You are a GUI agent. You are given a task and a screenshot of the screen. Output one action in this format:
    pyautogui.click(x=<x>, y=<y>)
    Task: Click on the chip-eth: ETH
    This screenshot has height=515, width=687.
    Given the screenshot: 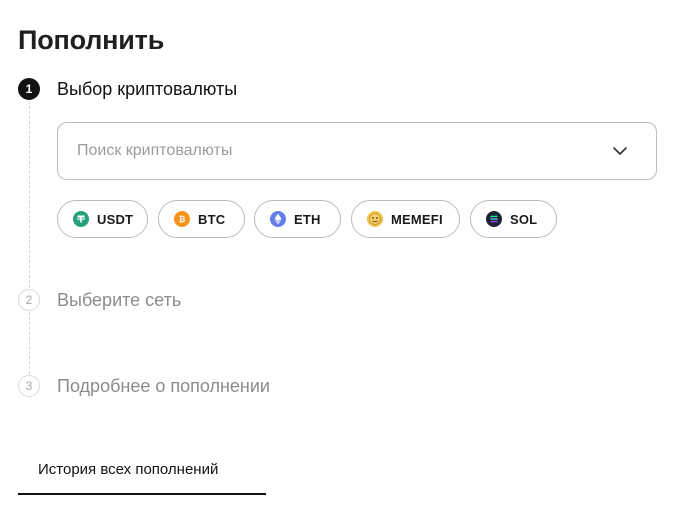 What is the action you would take?
    pyautogui.click(x=297, y=219)
    